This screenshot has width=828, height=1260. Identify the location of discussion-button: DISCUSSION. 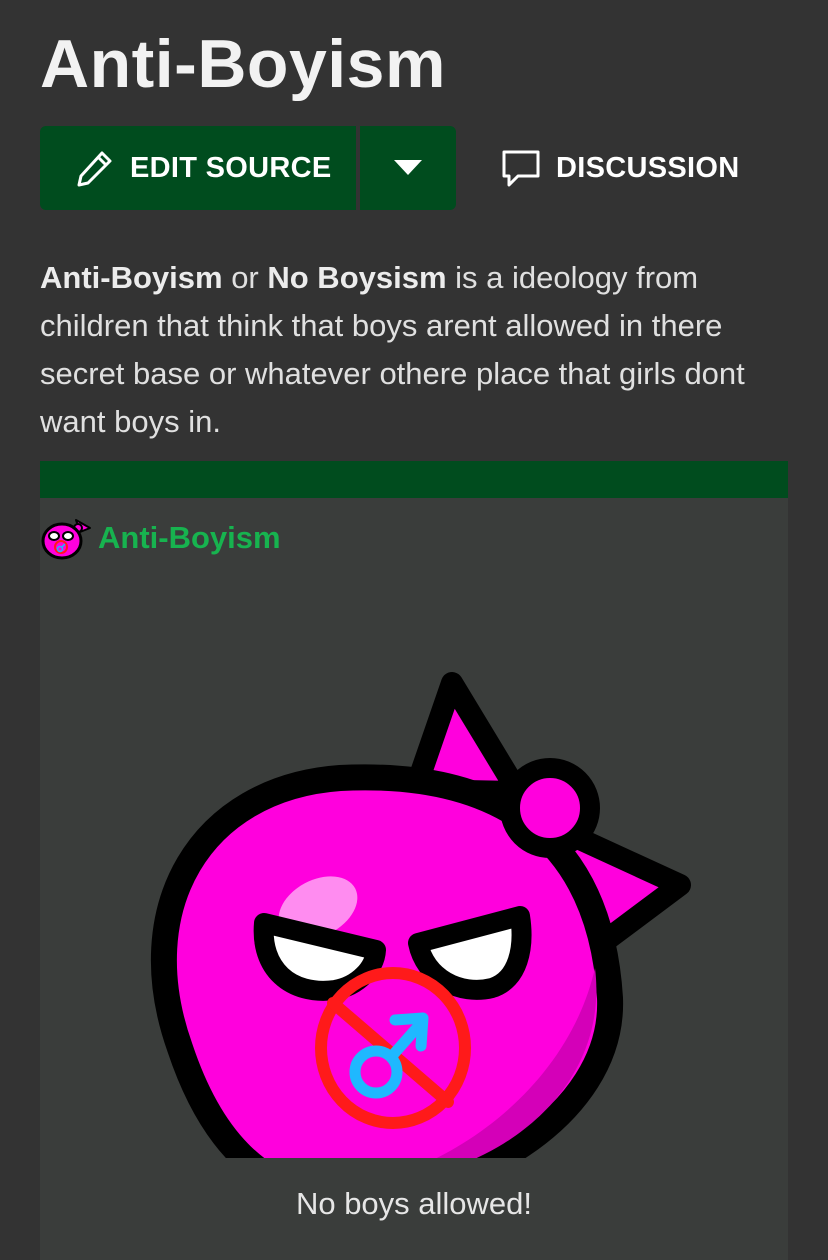
(619, 168).